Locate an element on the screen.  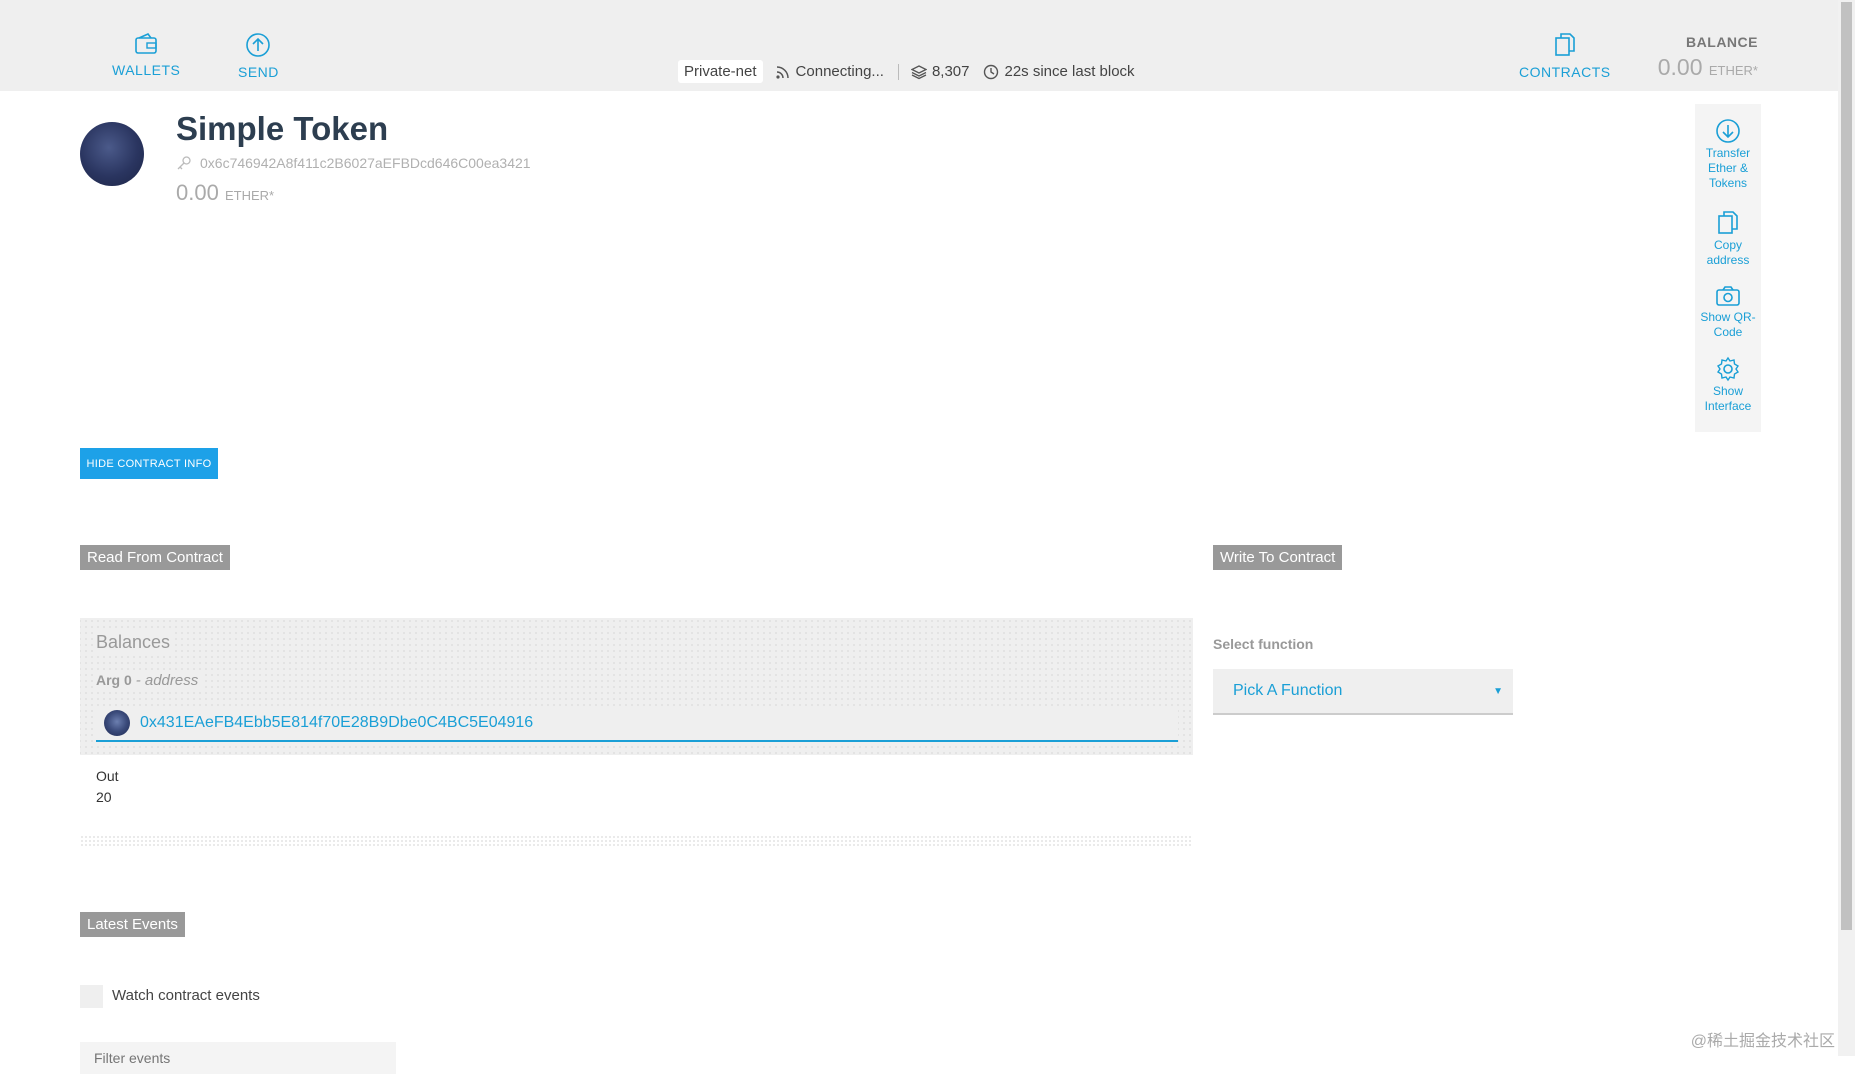
balance-value-wrap: 0.00 ETHER* is located at coordinates (1708, 67).